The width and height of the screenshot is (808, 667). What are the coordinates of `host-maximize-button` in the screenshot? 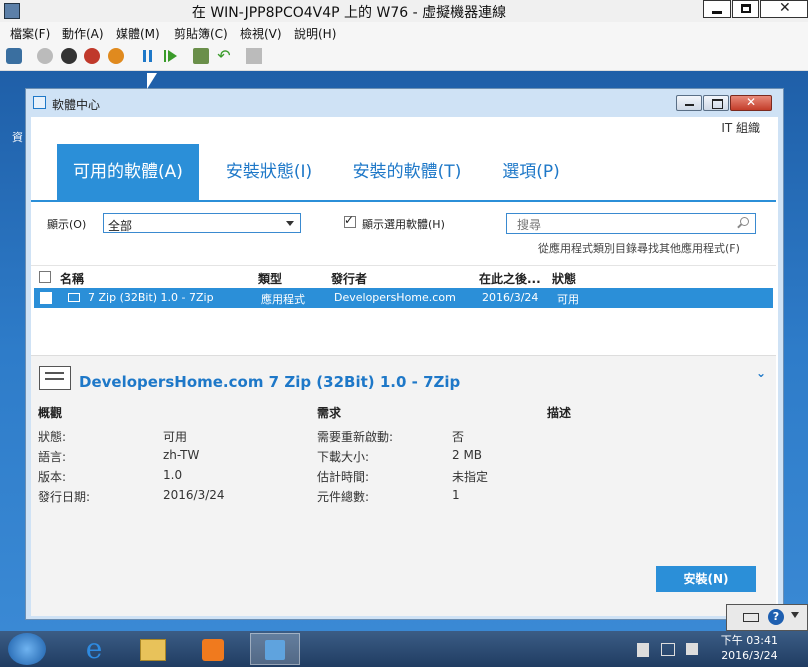 It's located at (745, 9).